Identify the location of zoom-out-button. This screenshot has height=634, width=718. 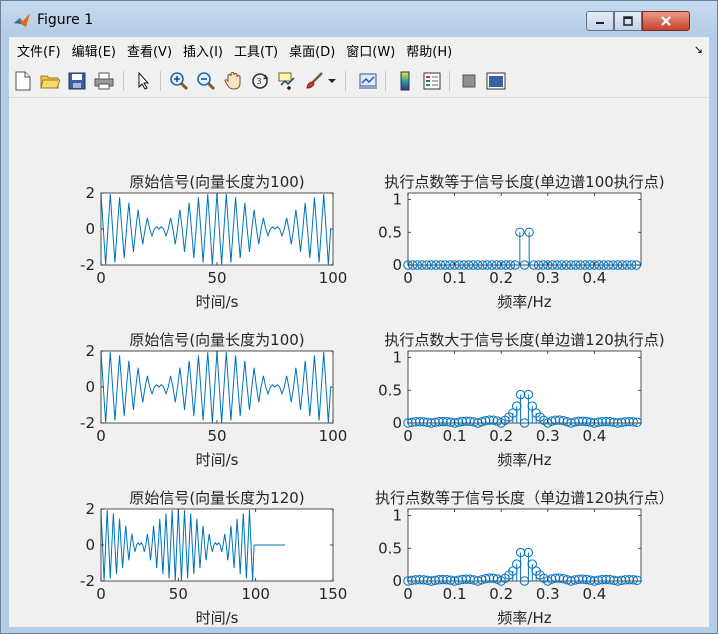
(206, 81).